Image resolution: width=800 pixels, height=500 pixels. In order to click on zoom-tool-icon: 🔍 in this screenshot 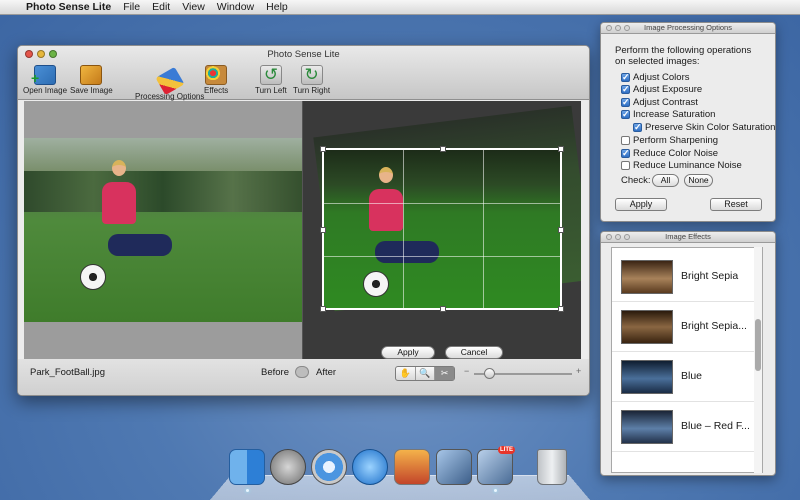, I will do `click(426, 373)`.